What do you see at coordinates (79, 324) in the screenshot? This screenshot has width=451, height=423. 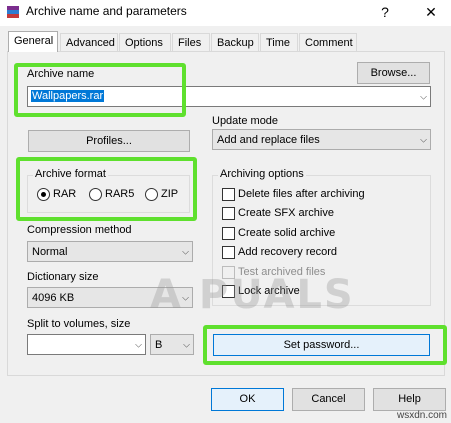 I see `split-volumes-label: Split to volumes, size` at bounding box center [79, 324].